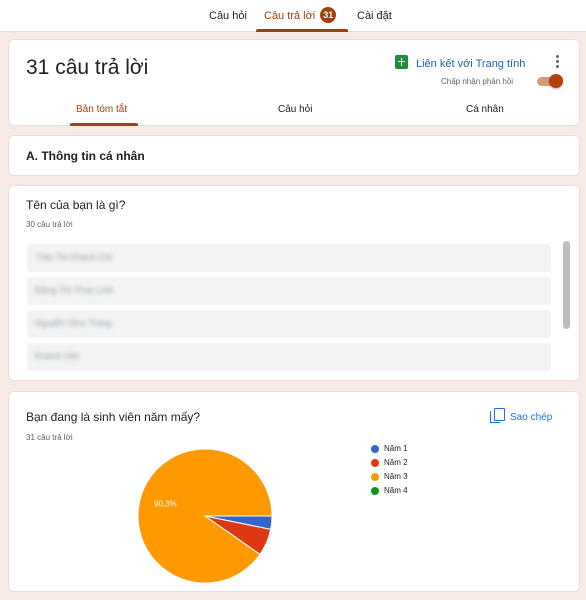 The width and height of the screenshot is (586, 600). What do you see at coordinates (396, 476) in the screenshot?
I see `legend-label: Năm 3` at bounding box center [396, 476].